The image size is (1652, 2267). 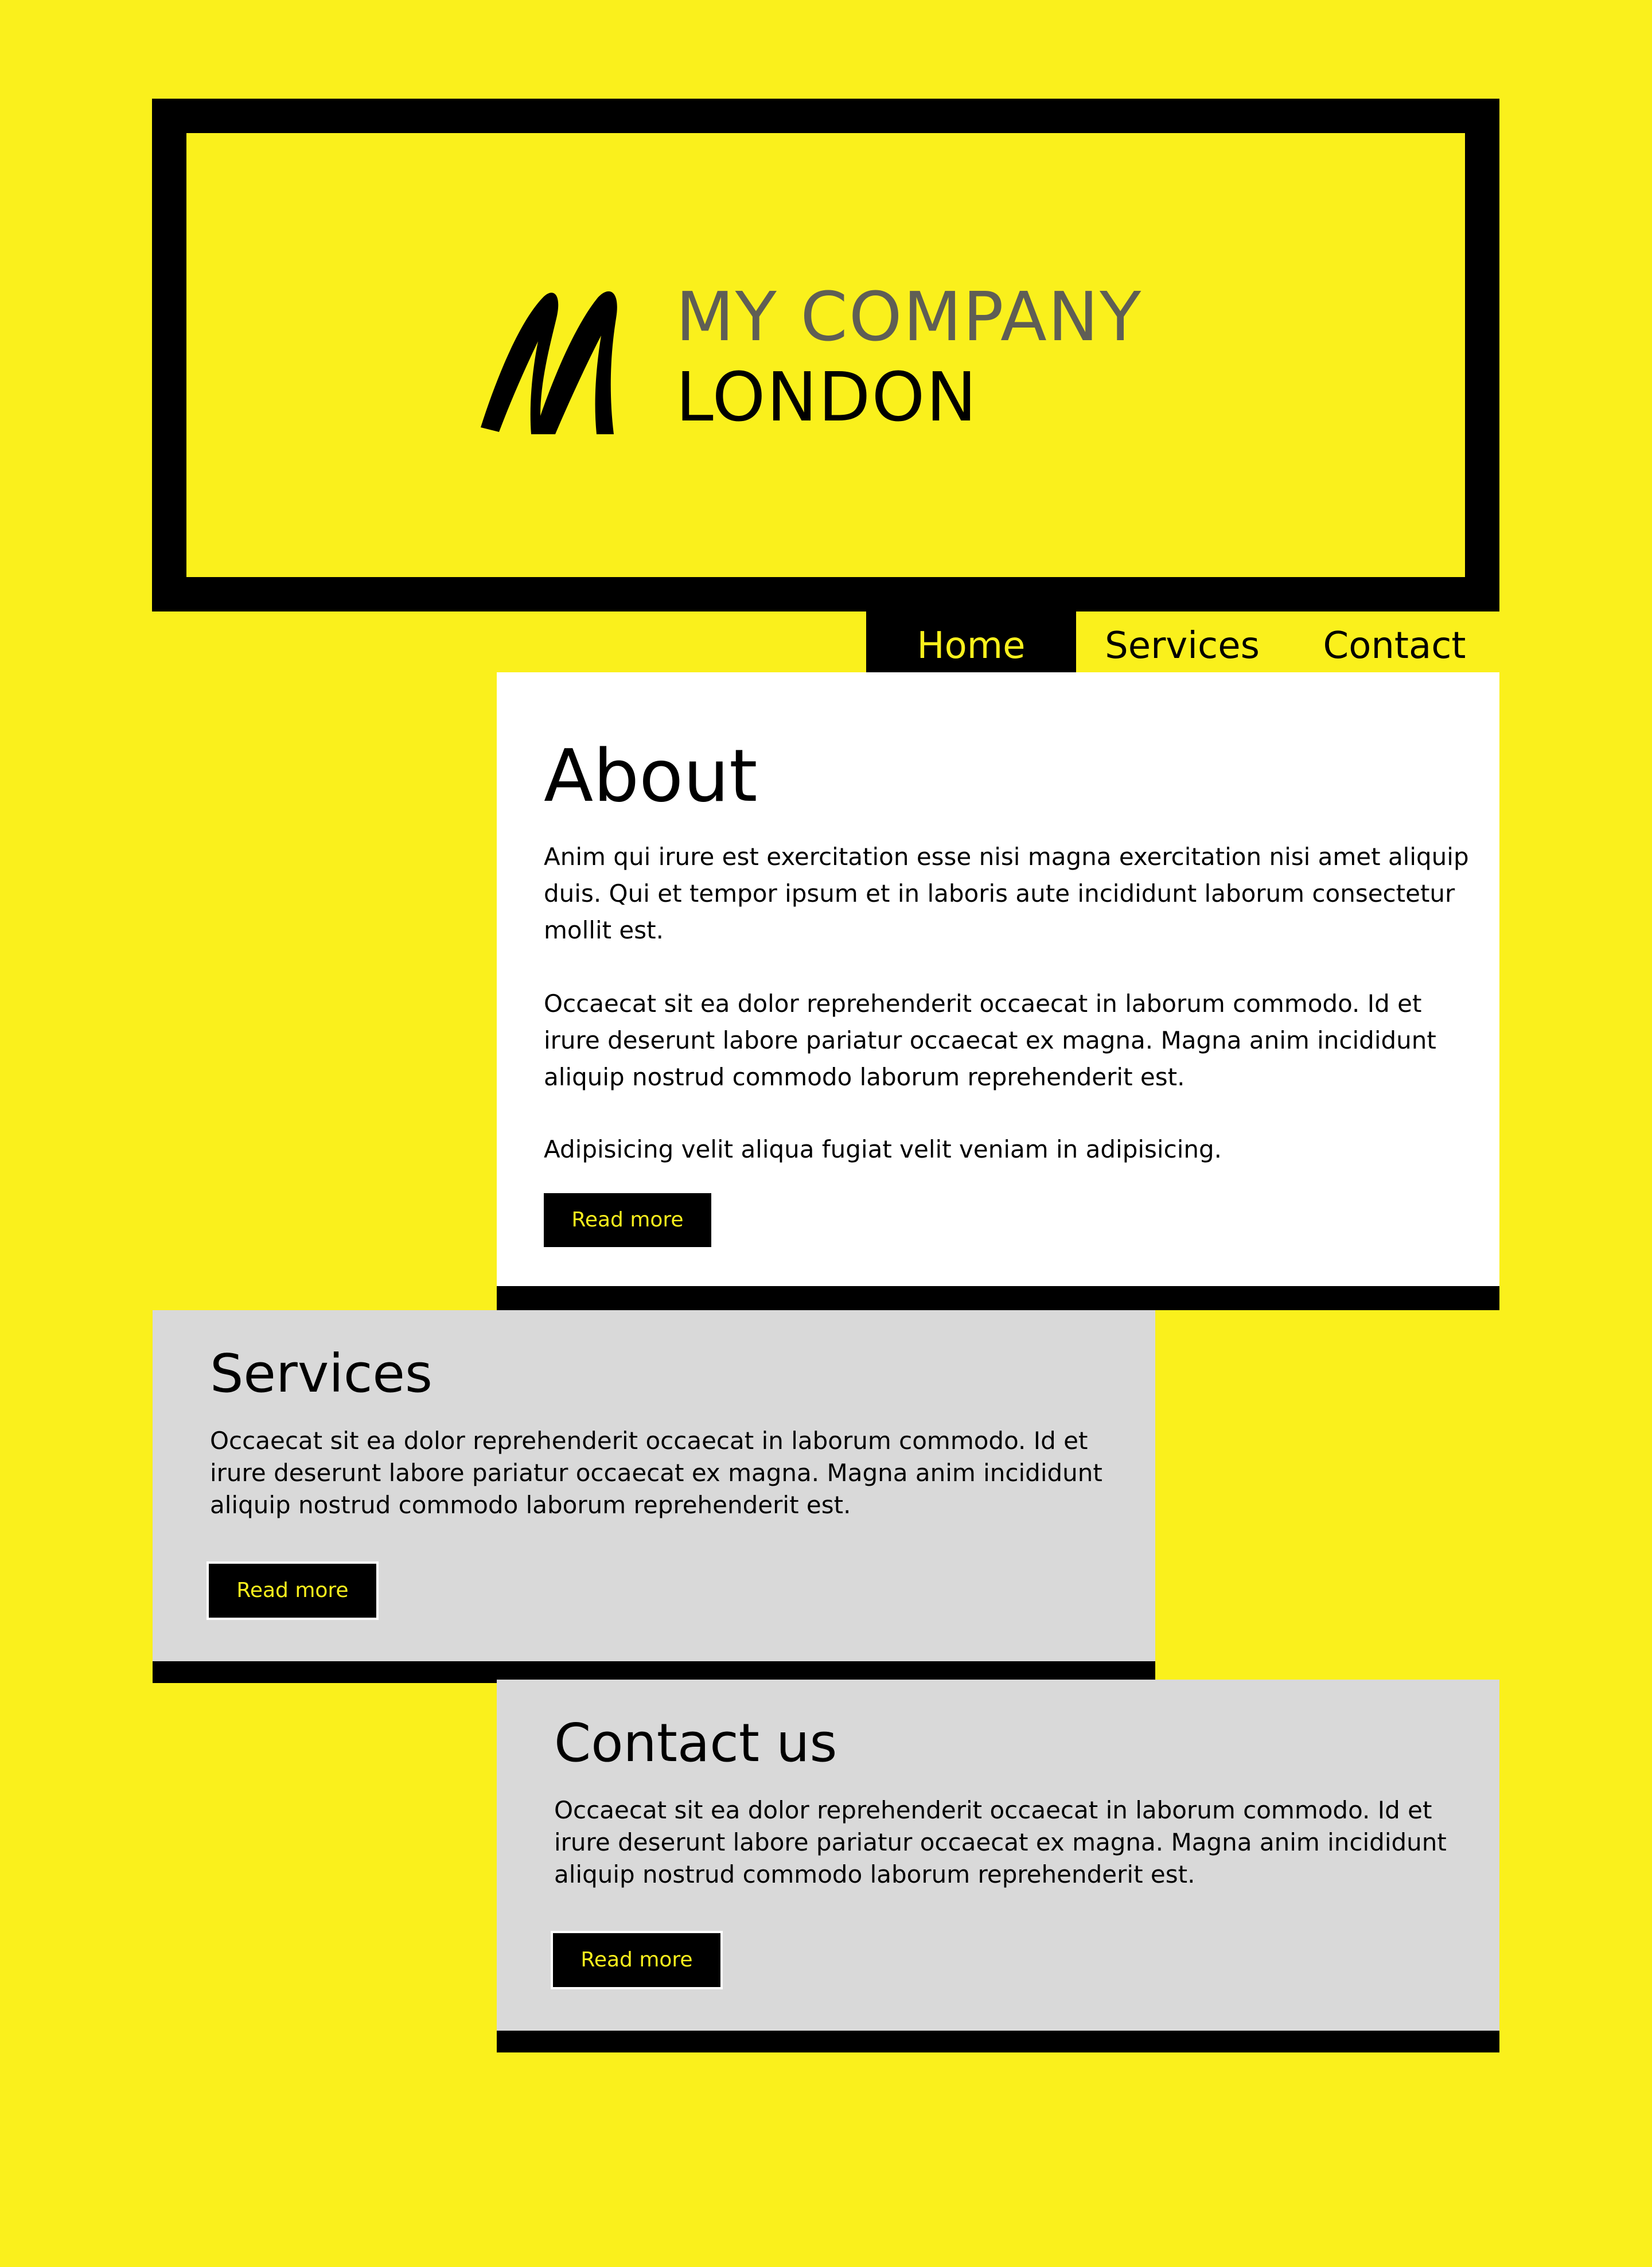 I want to click on brand-name: MY COMPANY, so click(x=909, y=316).